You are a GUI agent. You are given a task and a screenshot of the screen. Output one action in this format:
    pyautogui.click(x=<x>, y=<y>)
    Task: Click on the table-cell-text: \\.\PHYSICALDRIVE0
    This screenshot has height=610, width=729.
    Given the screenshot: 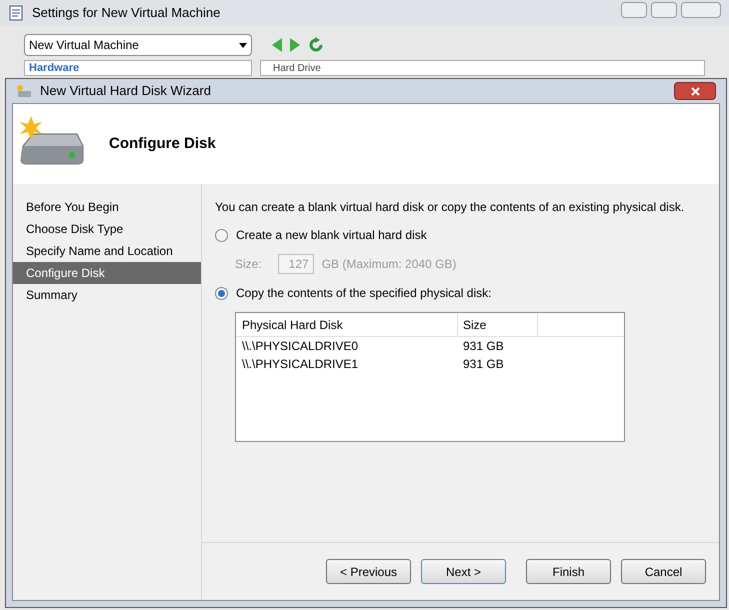 What is the action you would take?
    pyautogui.click(x=300, y=346)
    